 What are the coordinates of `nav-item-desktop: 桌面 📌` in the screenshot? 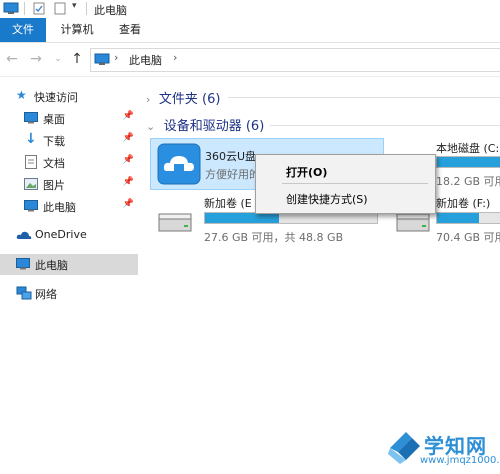 It's located at (69, 118).